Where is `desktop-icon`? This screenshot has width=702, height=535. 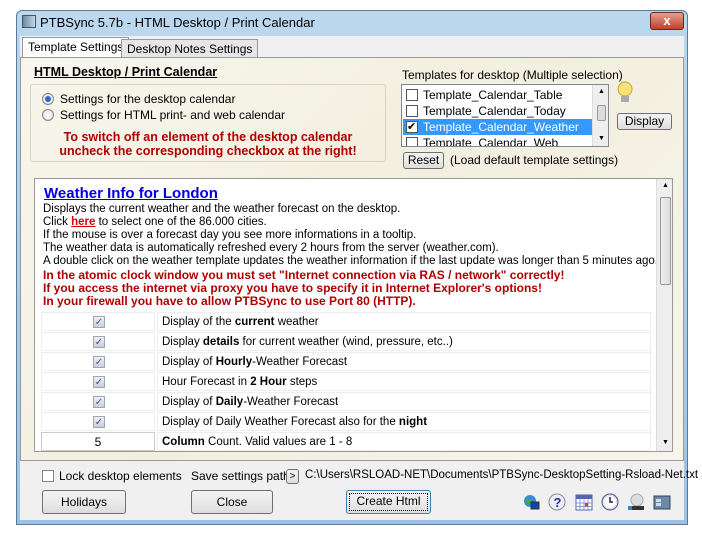 desktop-icon is located at coordinates (662, 502).